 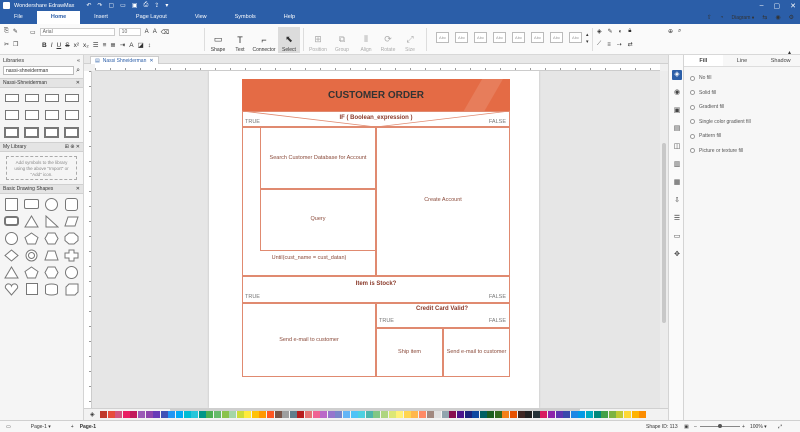 I want to click on share-icon: ⇆, so click(x=764, y=17).